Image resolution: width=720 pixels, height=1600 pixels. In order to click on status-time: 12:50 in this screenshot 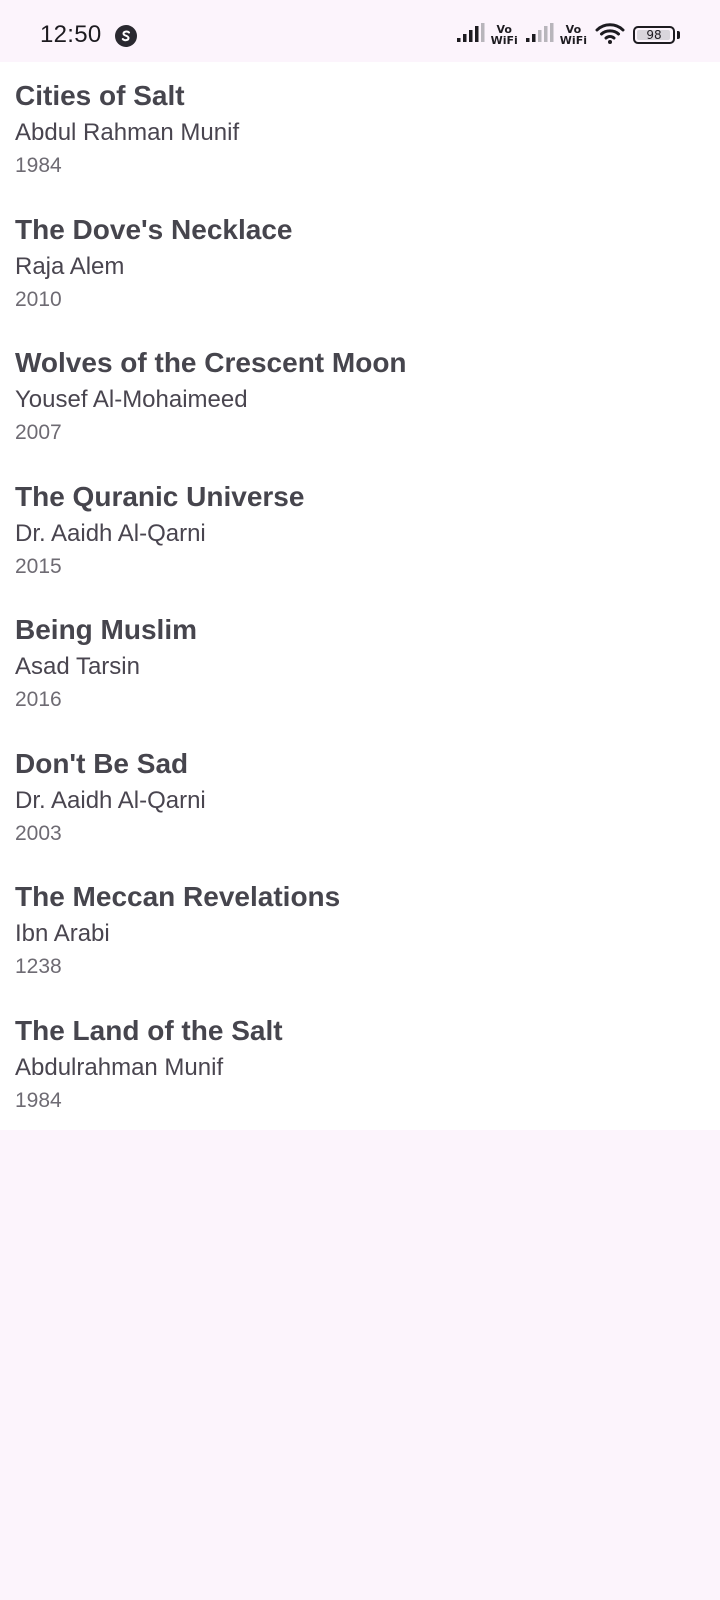, I will do `click(71, 34)`.